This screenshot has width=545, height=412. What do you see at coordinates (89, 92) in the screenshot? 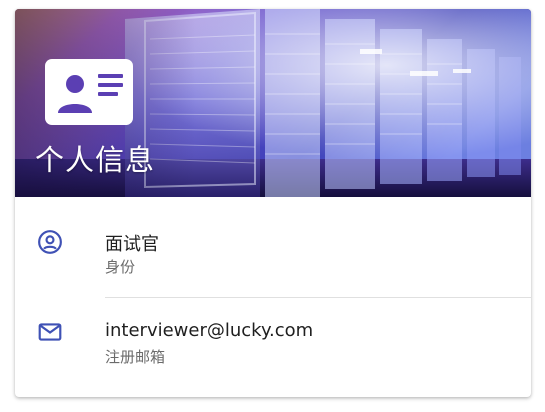
I see `id-card-icon` at bounding box center [89, 92].